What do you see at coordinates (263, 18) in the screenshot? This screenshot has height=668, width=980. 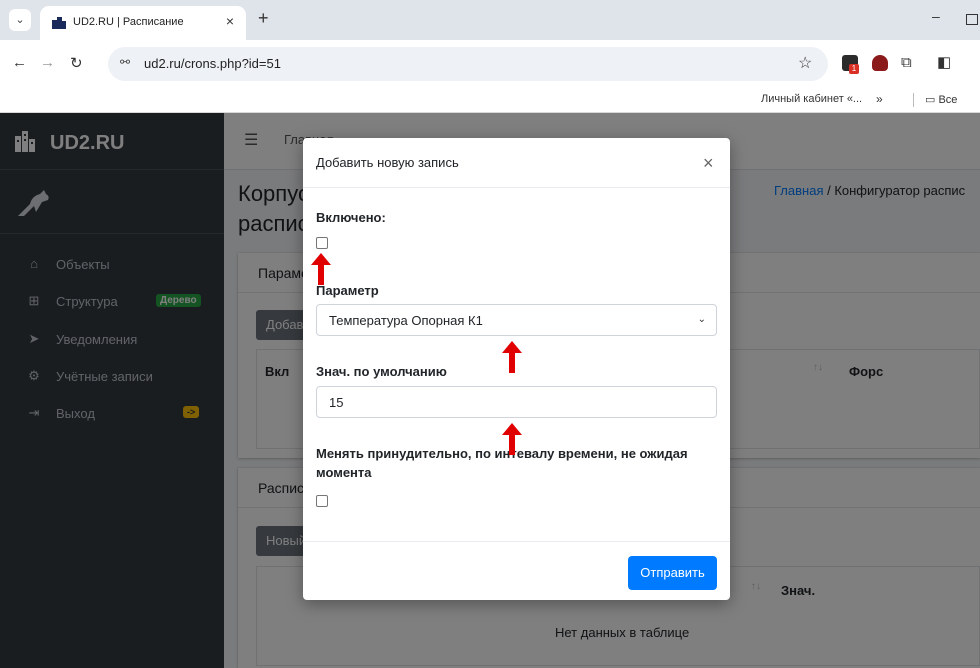 I see `new-tab-button: +` at bounding box center [263, 18].